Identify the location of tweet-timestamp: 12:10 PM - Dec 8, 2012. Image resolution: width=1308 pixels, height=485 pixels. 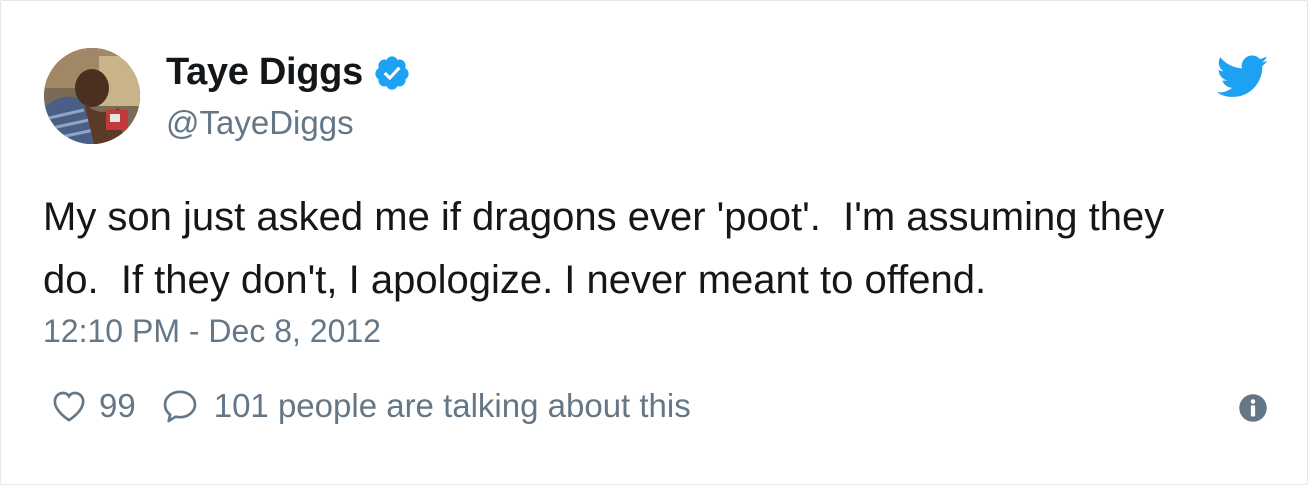
(212, 331).